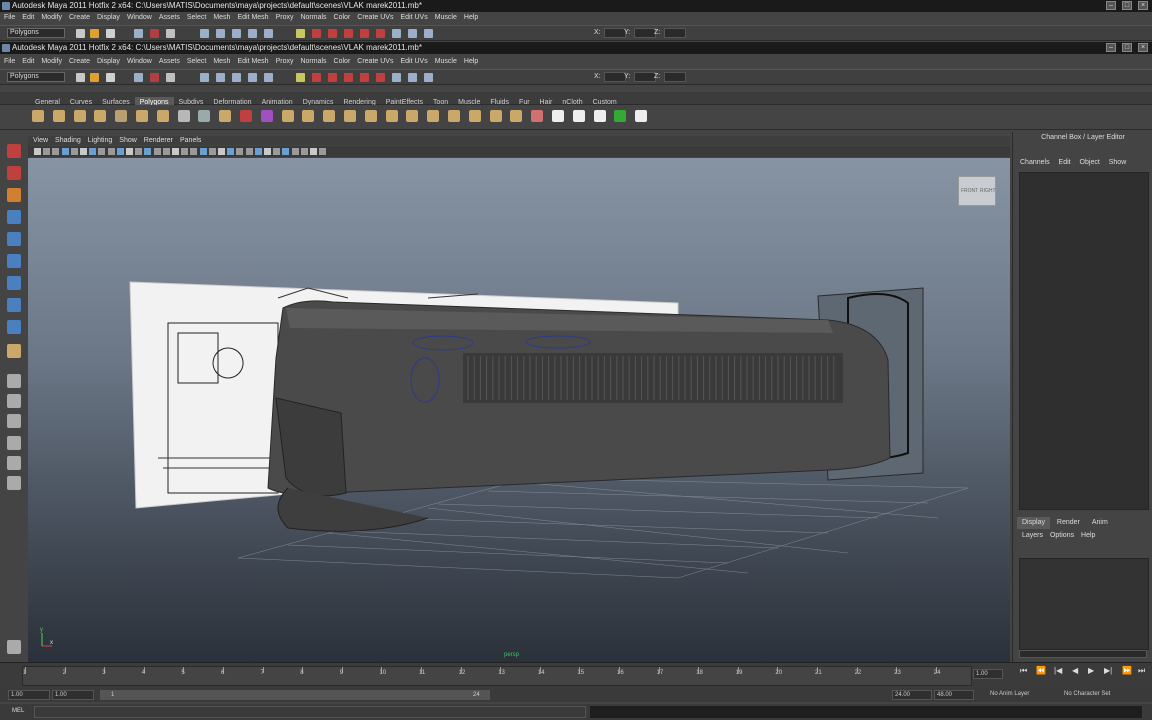 Image resolution: width=1152 pixels, height=720 pixels. I want to click on play-forward-icon: ▶, so click(1091, 670).